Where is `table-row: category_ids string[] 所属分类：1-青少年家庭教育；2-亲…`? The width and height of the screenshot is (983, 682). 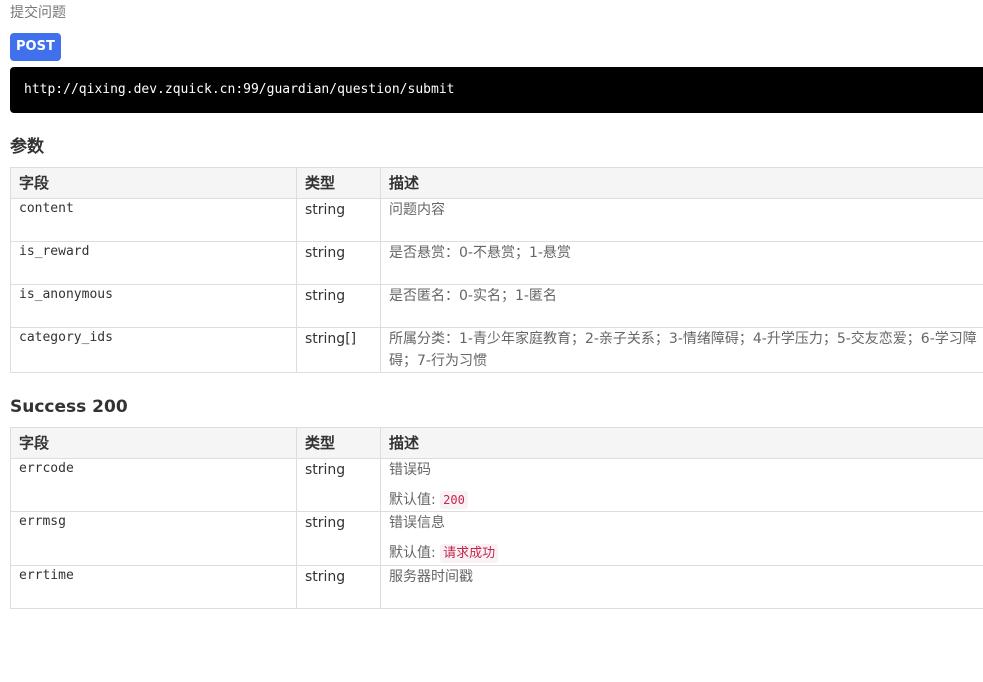 table-row: category_ids string[] 所属分类：1-青少年家庭教育；2-亲… is located at coordinates (496, 350).